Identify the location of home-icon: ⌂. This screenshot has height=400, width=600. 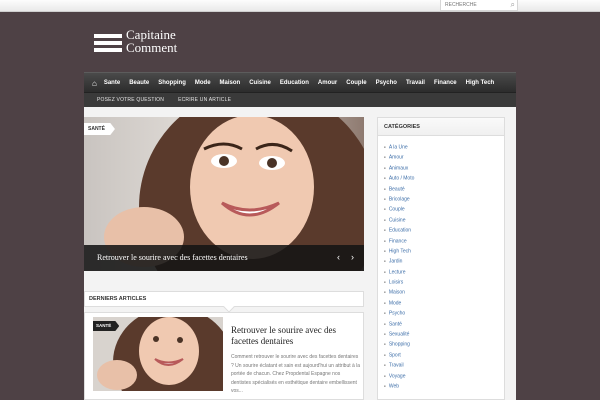
(94, 83).